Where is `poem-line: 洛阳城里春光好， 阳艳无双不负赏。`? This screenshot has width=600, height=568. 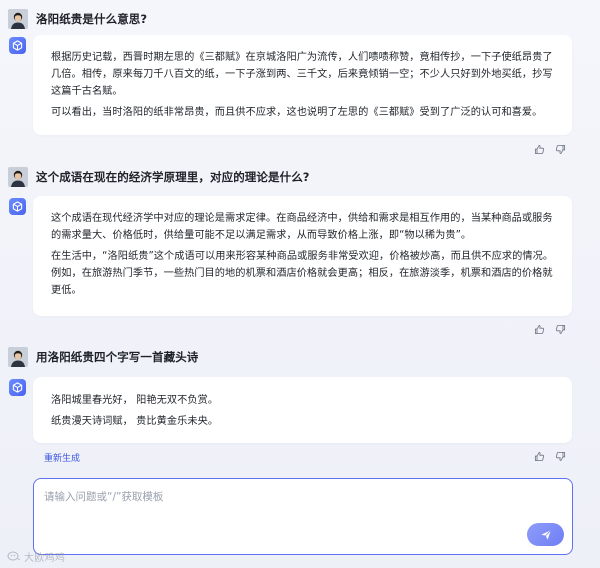 poem-line: 洛阳城里春光好， 阳艳无双不负赏。 is located at coordinates (135, 400).